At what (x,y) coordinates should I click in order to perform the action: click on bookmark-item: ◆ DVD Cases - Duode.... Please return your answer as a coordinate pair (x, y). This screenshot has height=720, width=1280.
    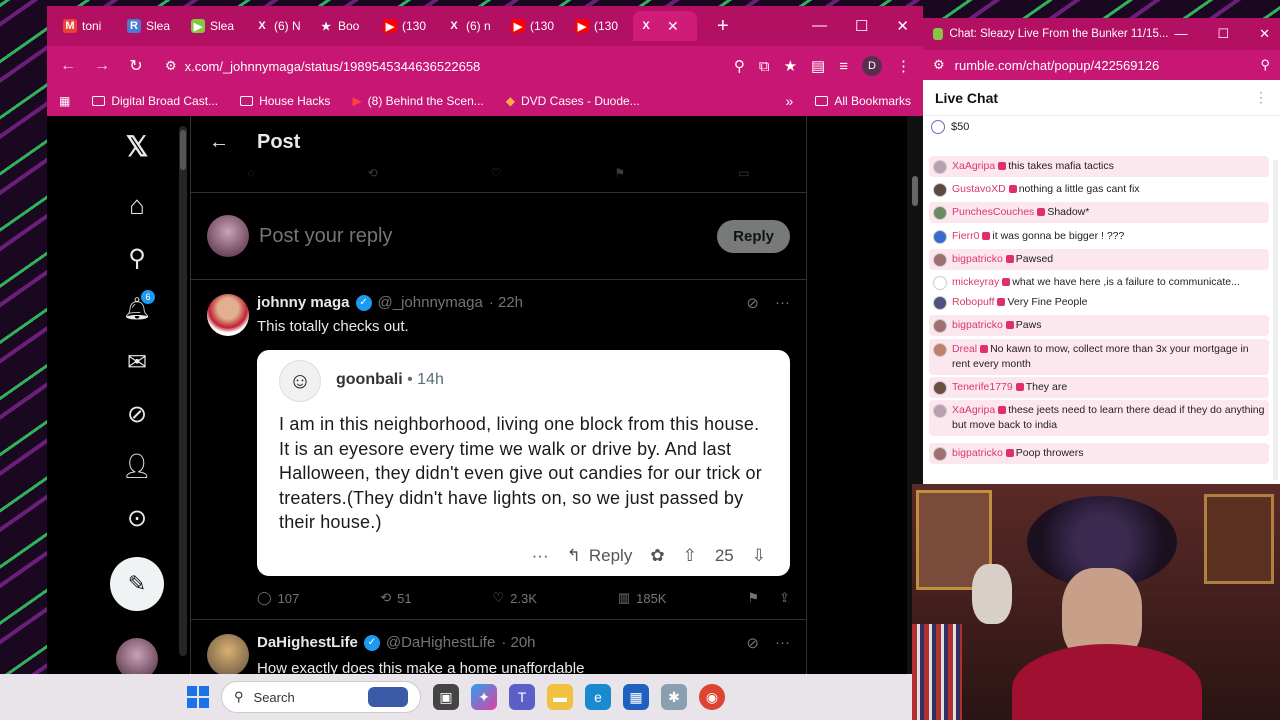
    Looking at the image, I should click on (573, 101).